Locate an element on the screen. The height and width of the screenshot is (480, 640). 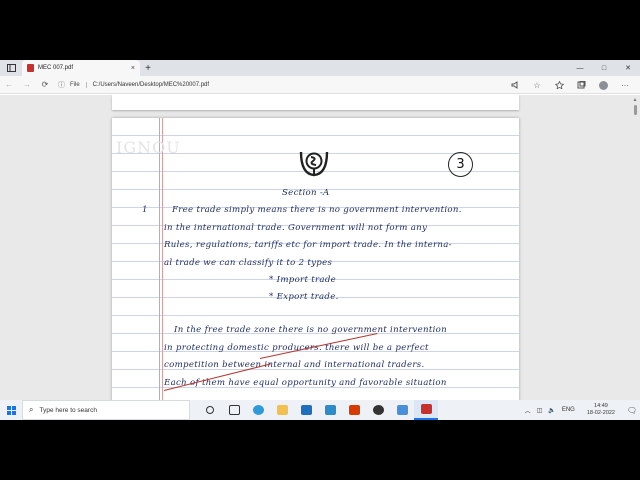
more-menu-icon: ··· is located at coordinates (625, 85).